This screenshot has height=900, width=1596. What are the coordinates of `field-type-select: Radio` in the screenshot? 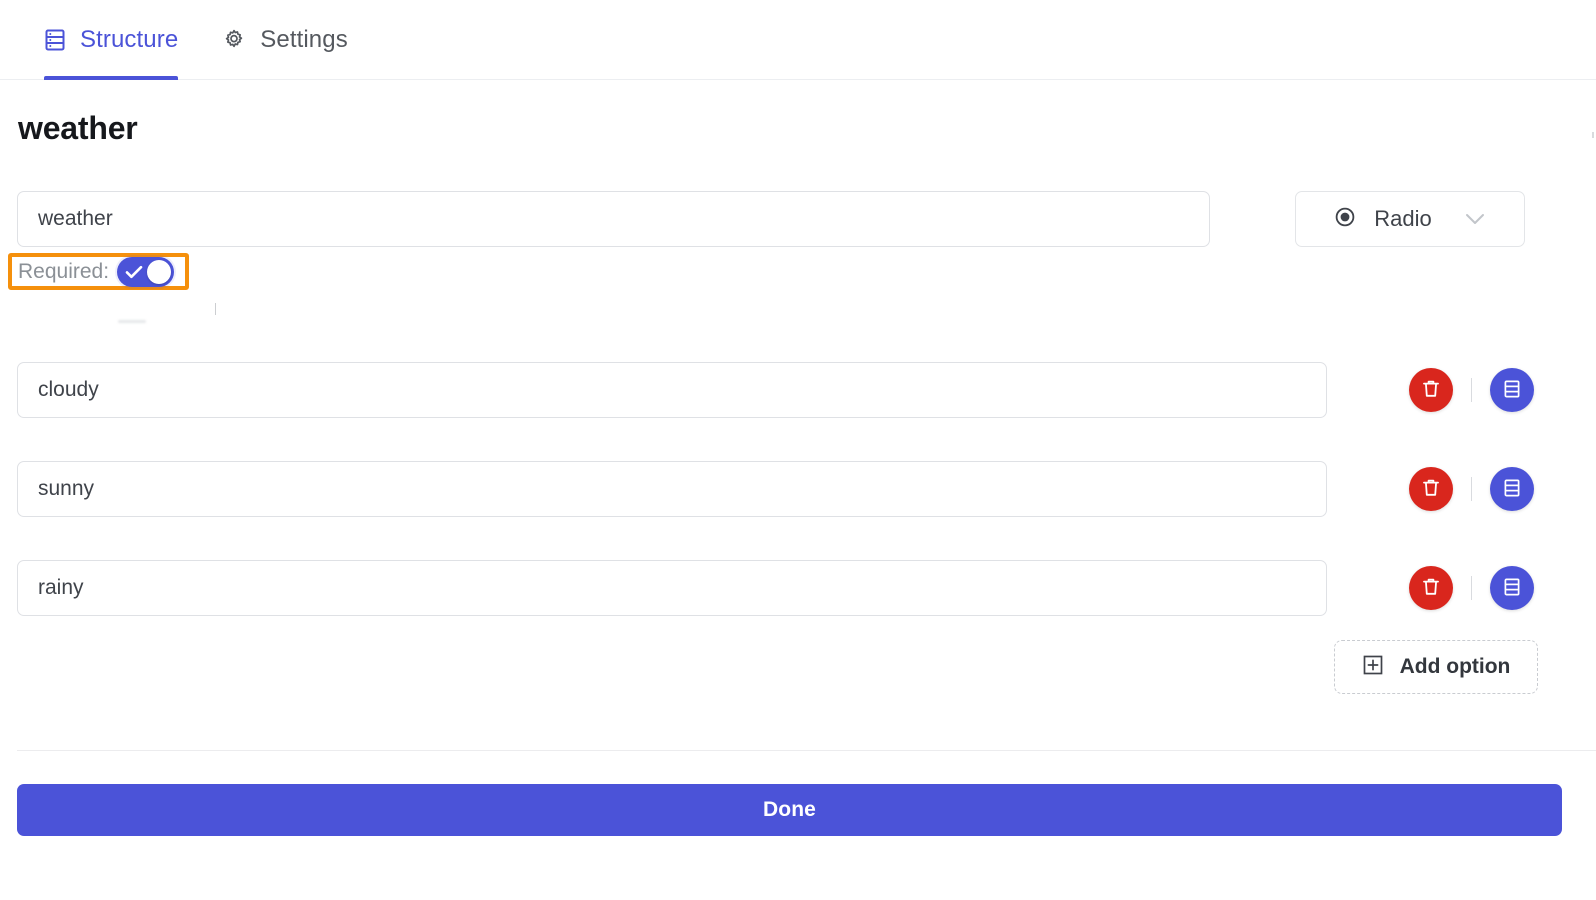 It's located at (1410, 219).